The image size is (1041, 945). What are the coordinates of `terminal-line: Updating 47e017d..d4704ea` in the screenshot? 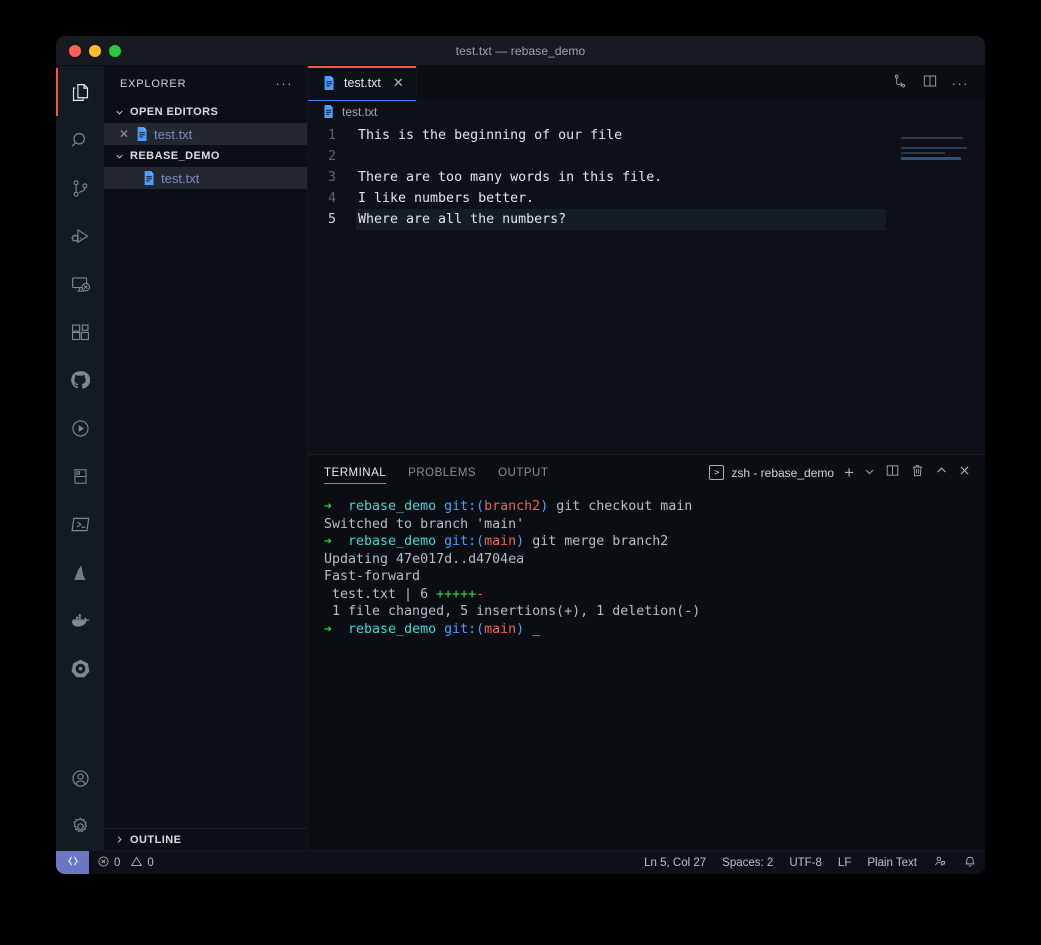 It's located at (424, 559).